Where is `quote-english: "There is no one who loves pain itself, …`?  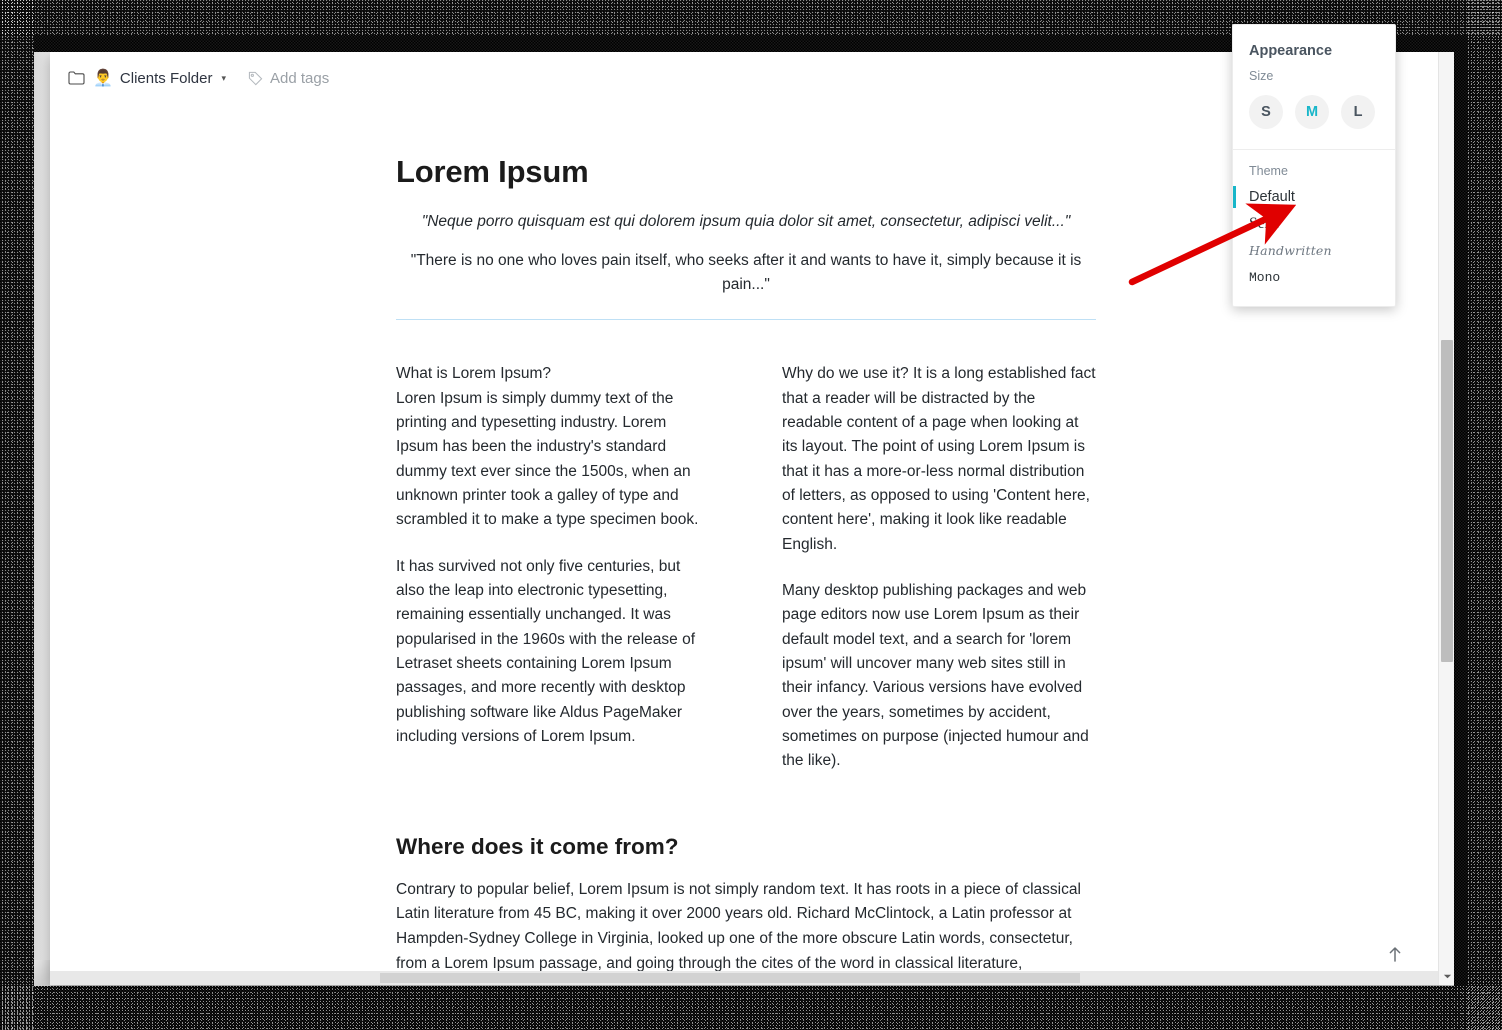
quote-english: "There is no one who loves pain itself, … is located at coordinates (746, 273).